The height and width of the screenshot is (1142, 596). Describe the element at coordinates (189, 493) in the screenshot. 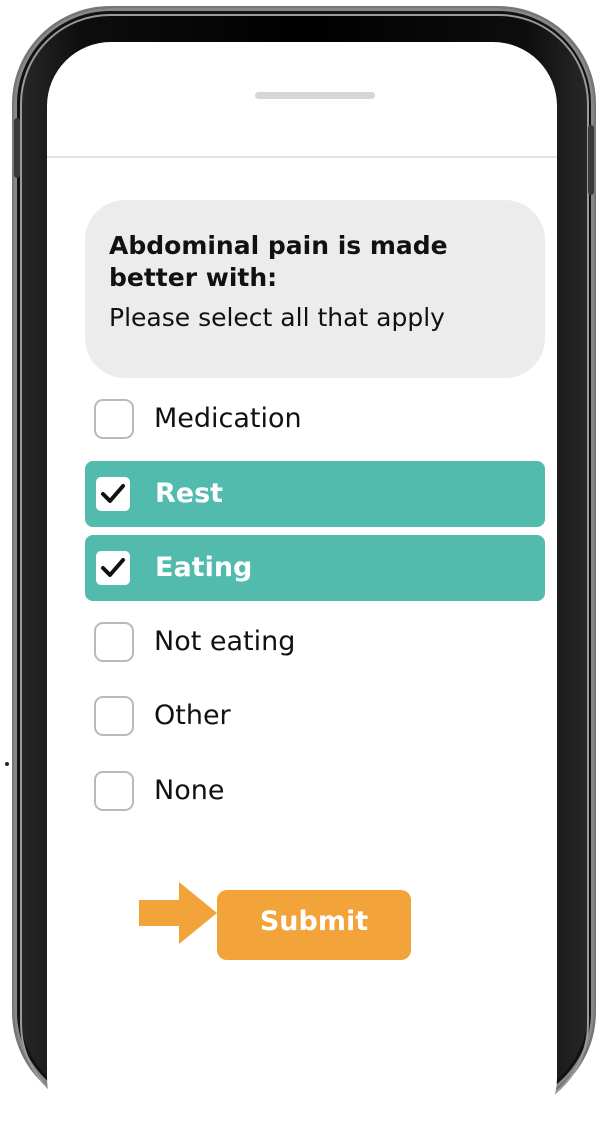

I see `option-label: Rest` at that location.